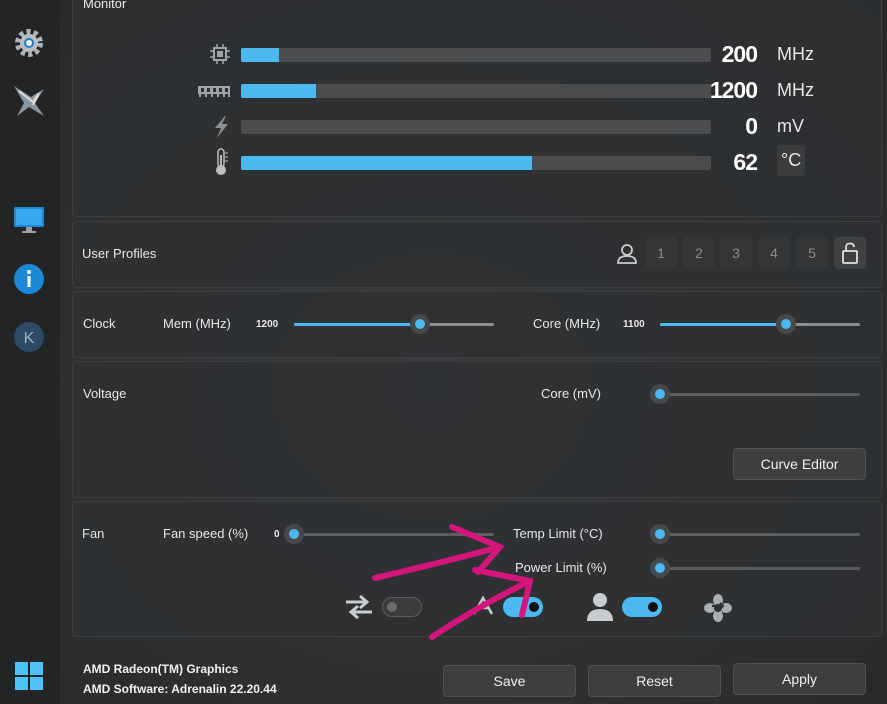 This screenshot has width=887, height=704. I want to click on fan-speed-slider-thumb, so click(294, 534).